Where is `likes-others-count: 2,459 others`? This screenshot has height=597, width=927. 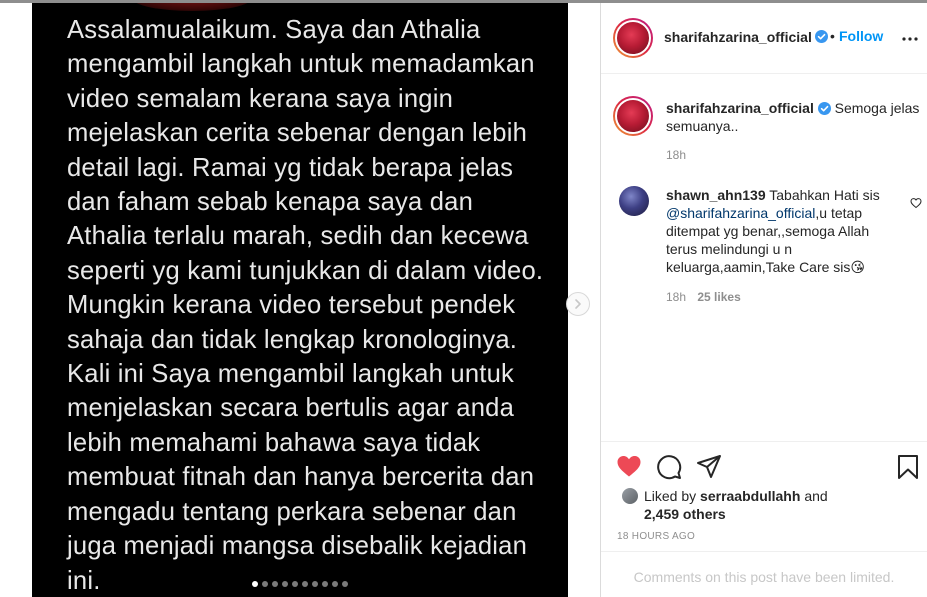
likes-others-count: 2,459 others is located at coordinates (685, 514).